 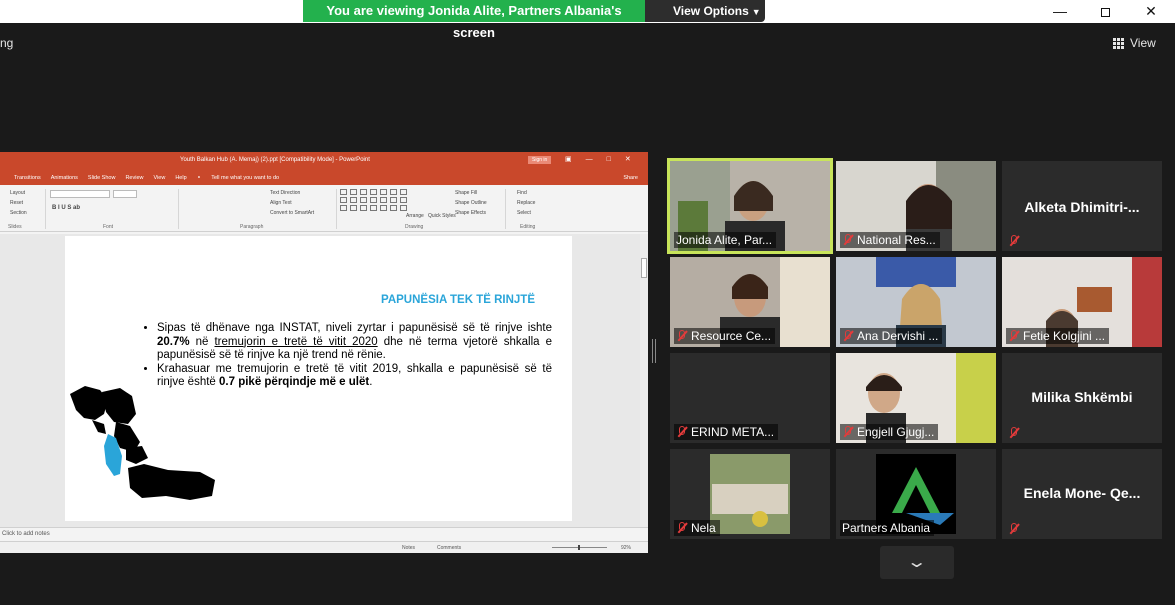 I want to click on restore-button, so click(x=1105, y=11).